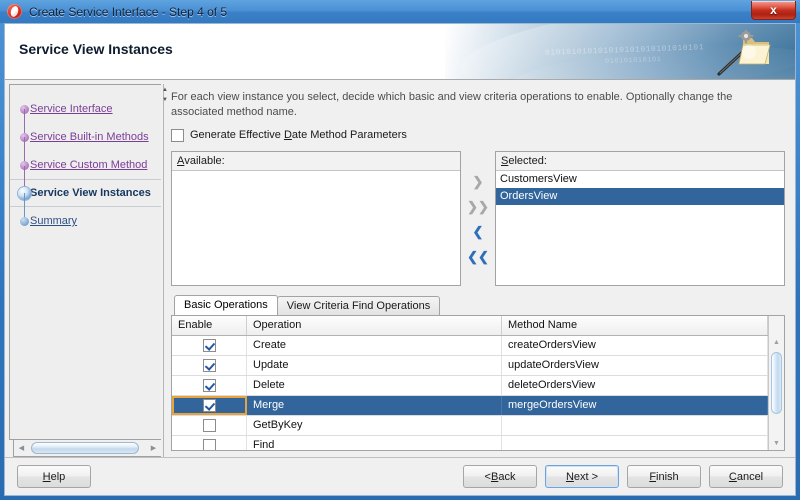  Describe the element at coordinates (85, 186) in the screenshot. I see `sidebar-item-service-view-instances: Service View Instances` at that location.